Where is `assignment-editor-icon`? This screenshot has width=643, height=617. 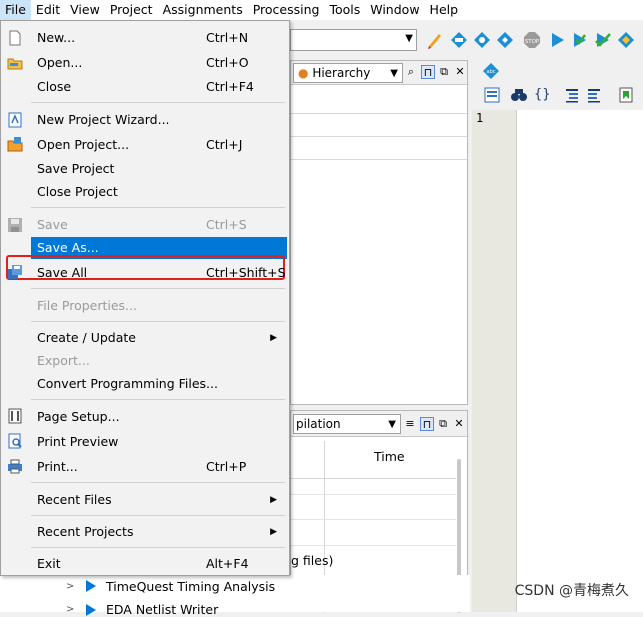
assignment-editor-icon is located at coordinates (459, 40).